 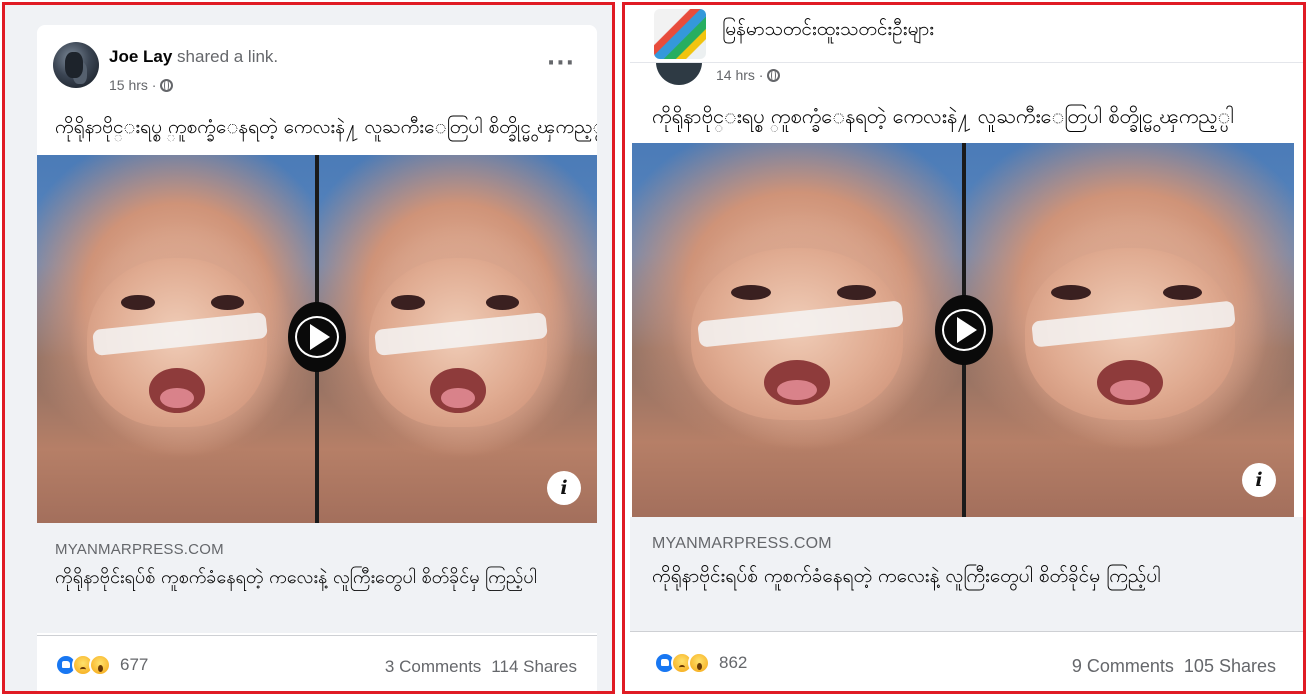 I want to click on post-stats: 3 Comments 114 Shares, so click(x=481, y=667).